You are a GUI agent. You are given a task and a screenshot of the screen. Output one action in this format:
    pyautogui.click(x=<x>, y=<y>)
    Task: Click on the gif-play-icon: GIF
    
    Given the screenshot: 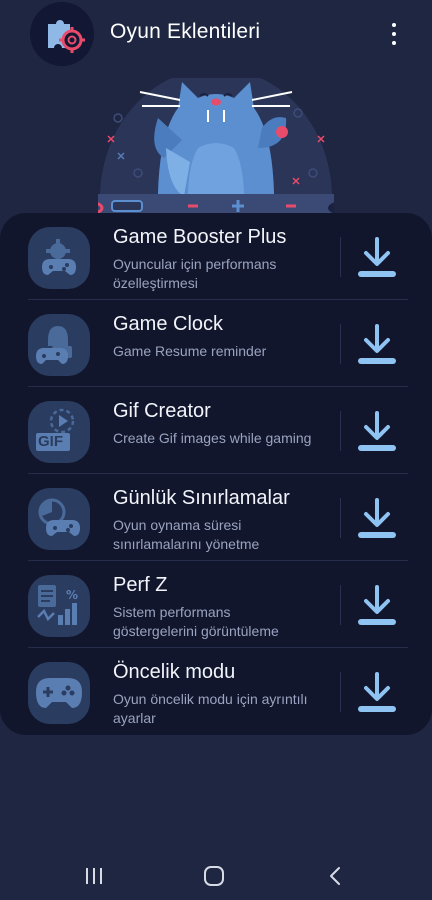 What is the action you would take?
    pyautogui.click(x=59, y=432)
    